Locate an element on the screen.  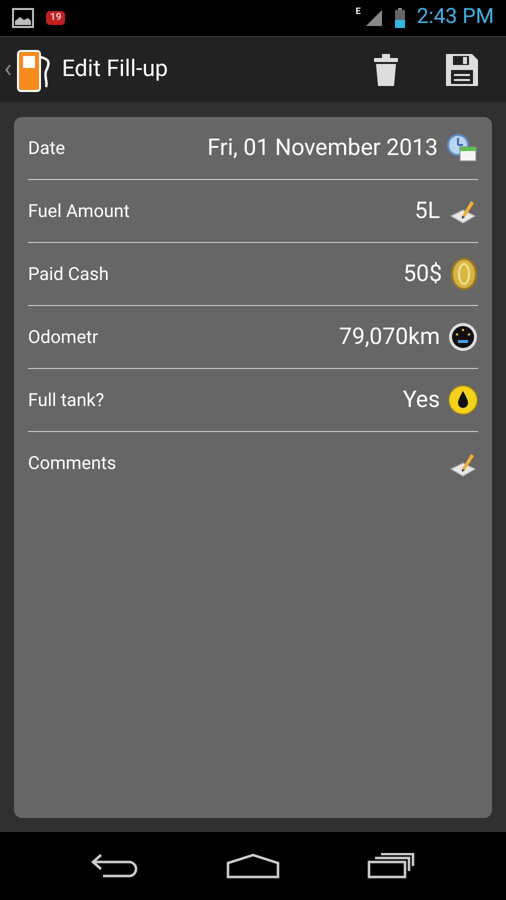
network-type: E is located at coordinates (358, 12).